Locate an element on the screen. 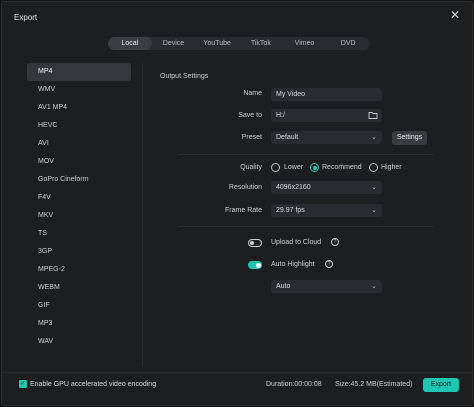 The width and height of the screenshot is (474, 407). format-item-avi: AVI is located at coordinates (79, 144).